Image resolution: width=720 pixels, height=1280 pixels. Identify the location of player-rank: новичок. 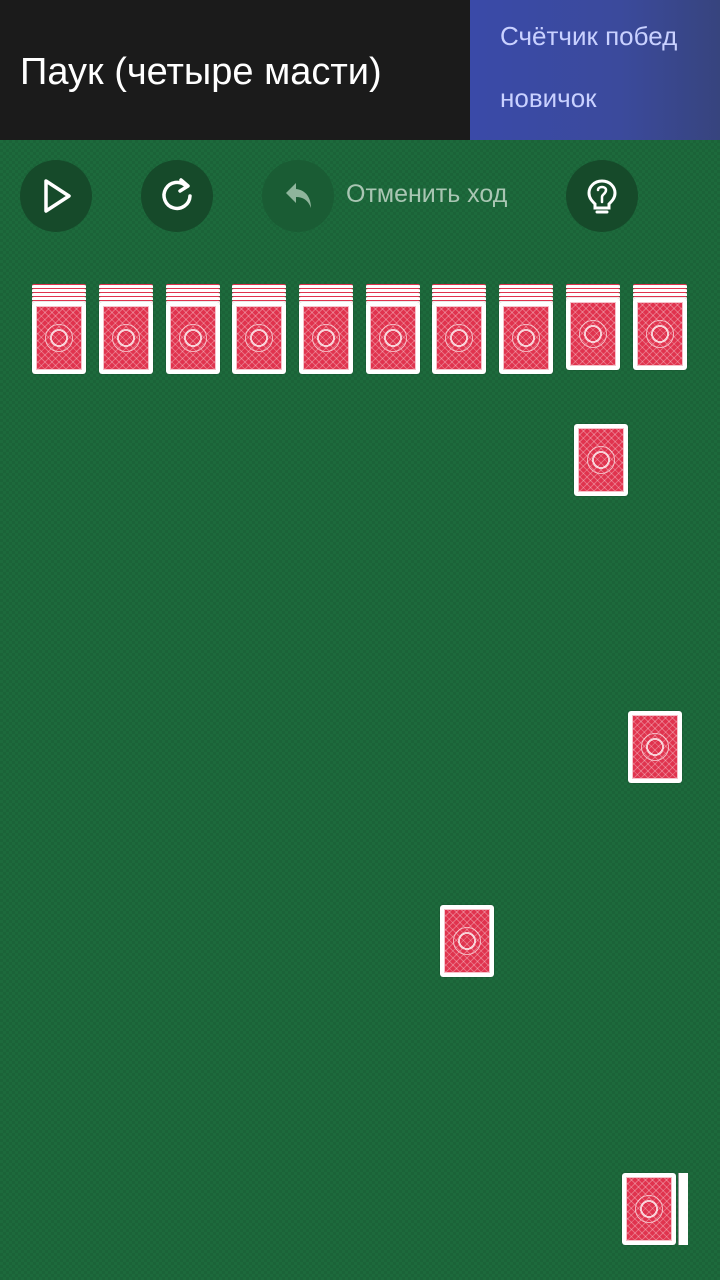
(548, 98).